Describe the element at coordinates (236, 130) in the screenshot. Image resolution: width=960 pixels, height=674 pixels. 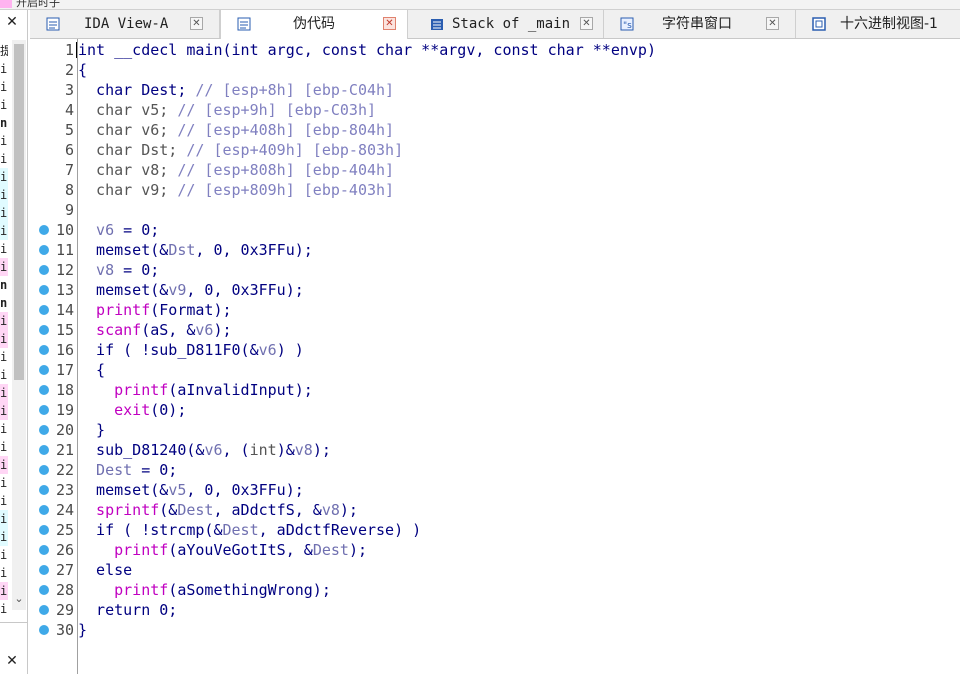
I see `code-text: char v6; // [esp+408h] [ebp-804h]` at that location.